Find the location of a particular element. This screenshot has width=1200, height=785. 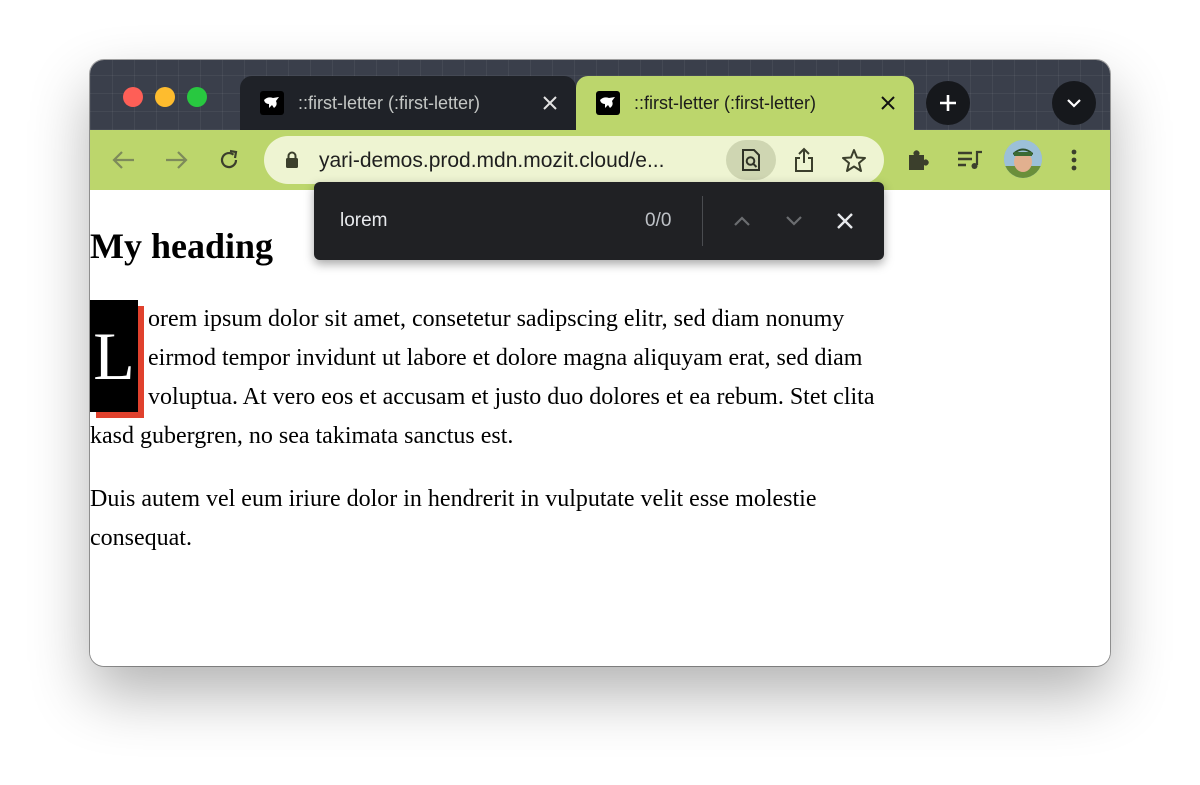

puzzle-icon is located at coordinates (919, 160).